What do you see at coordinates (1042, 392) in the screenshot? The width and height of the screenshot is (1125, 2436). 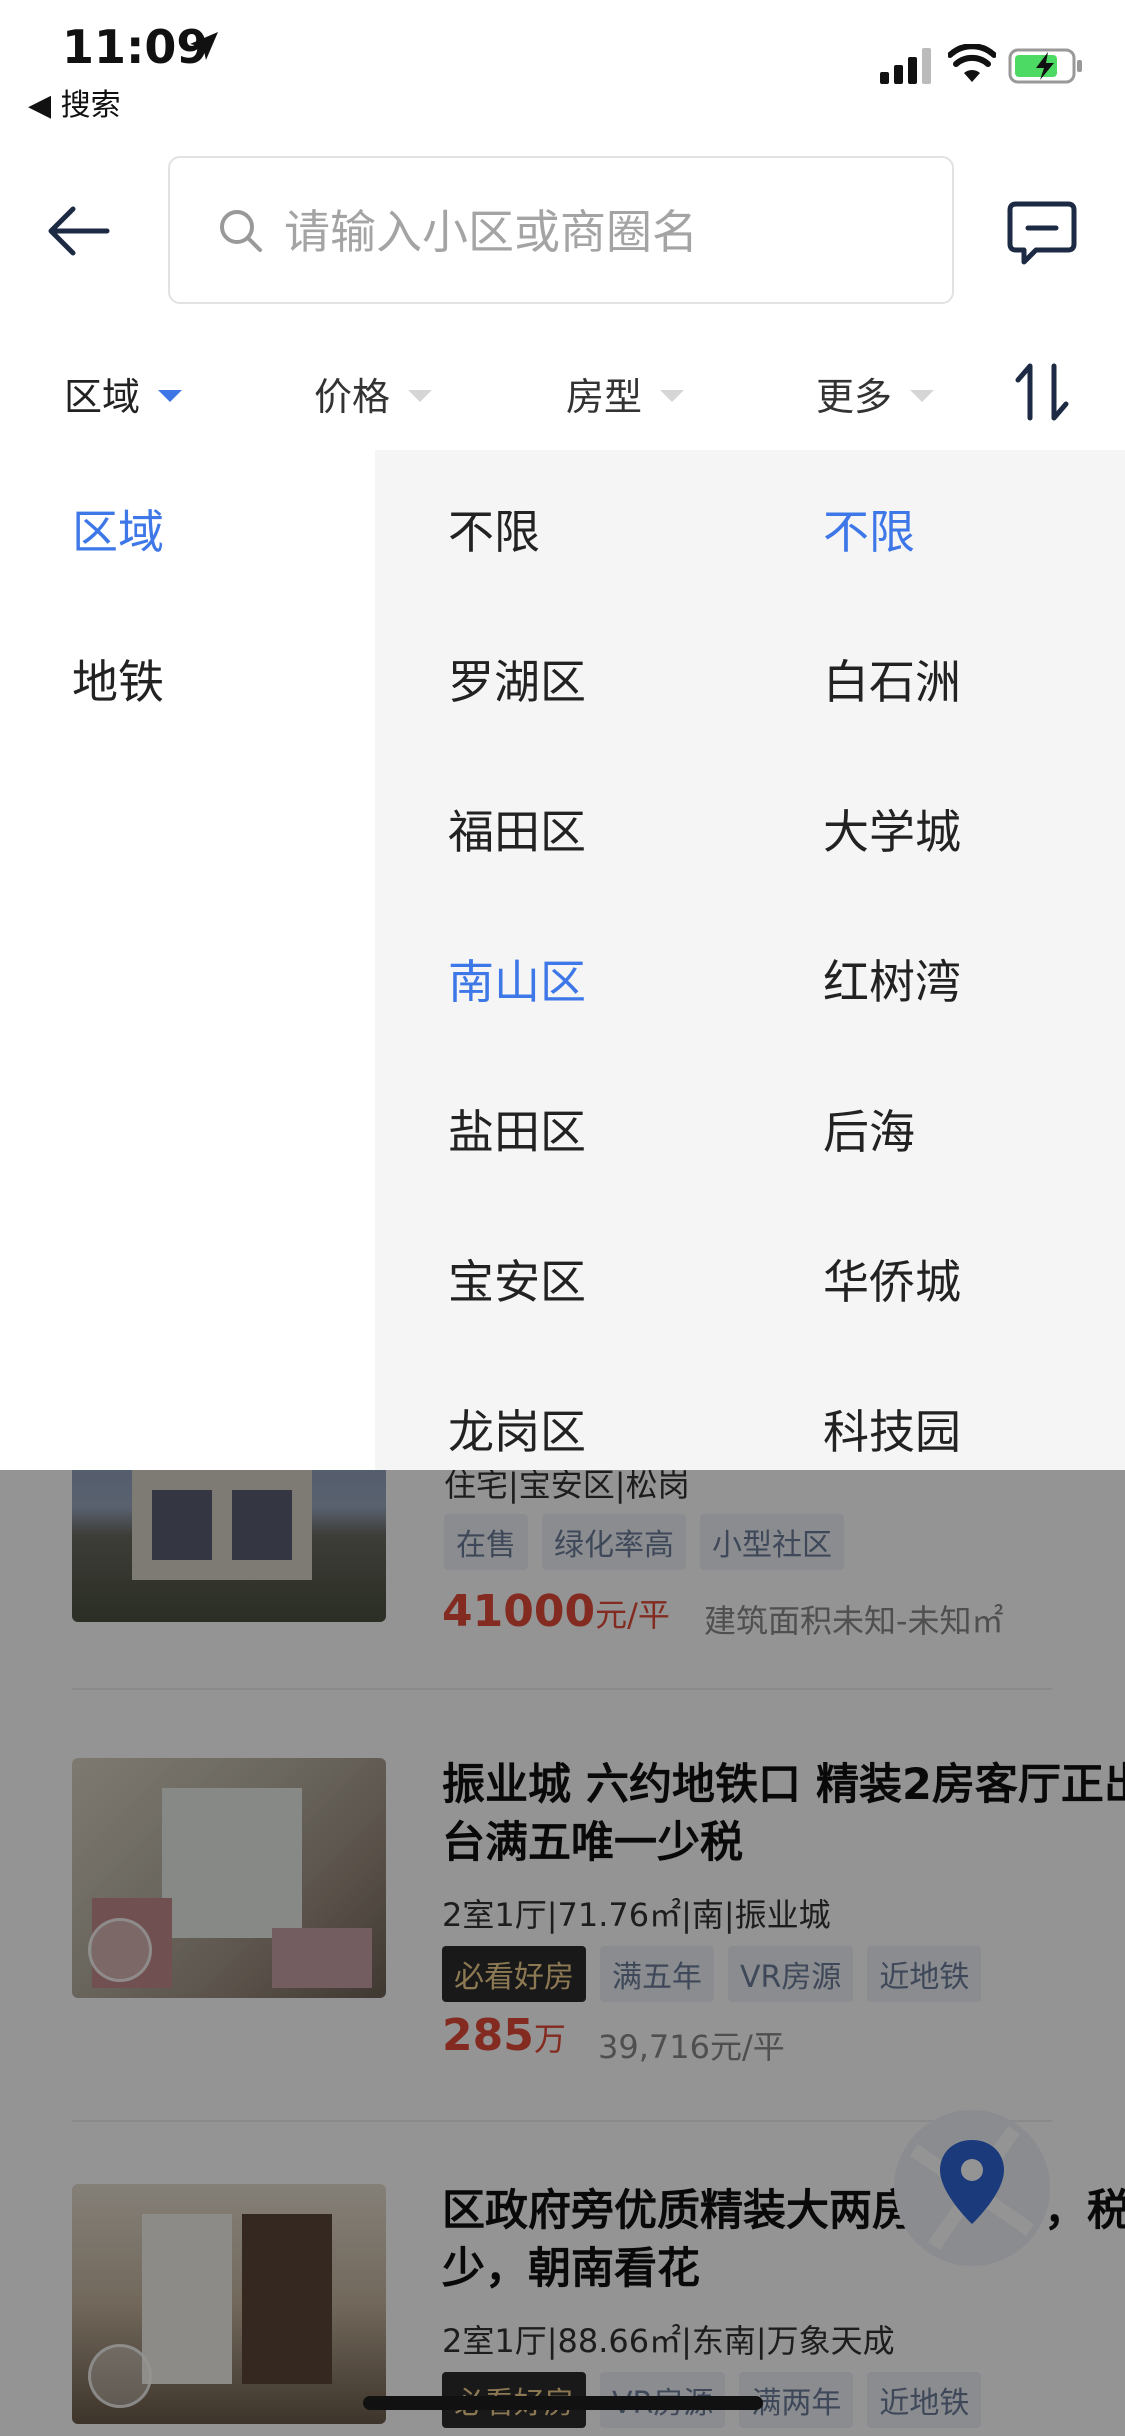 I see `sort-icon` at bounding box center [1042, 392].